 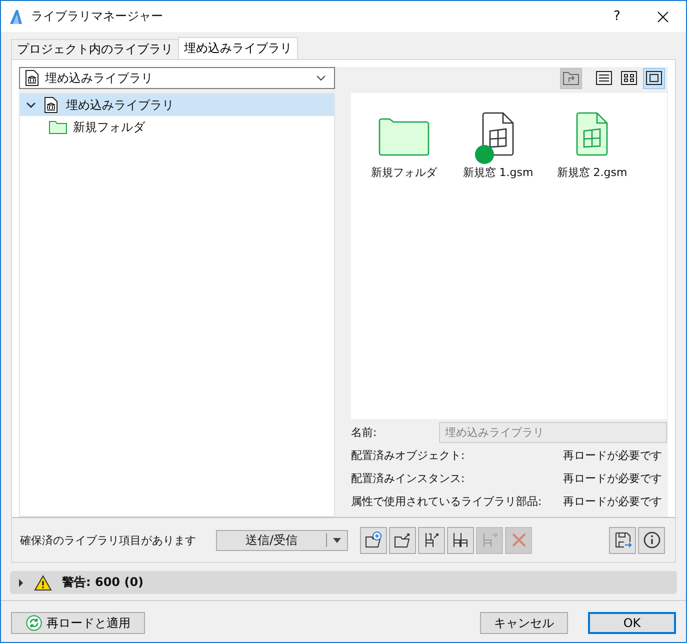 I want to click on warning-text: 警告: 600 (0), so click(x=103, y=582).